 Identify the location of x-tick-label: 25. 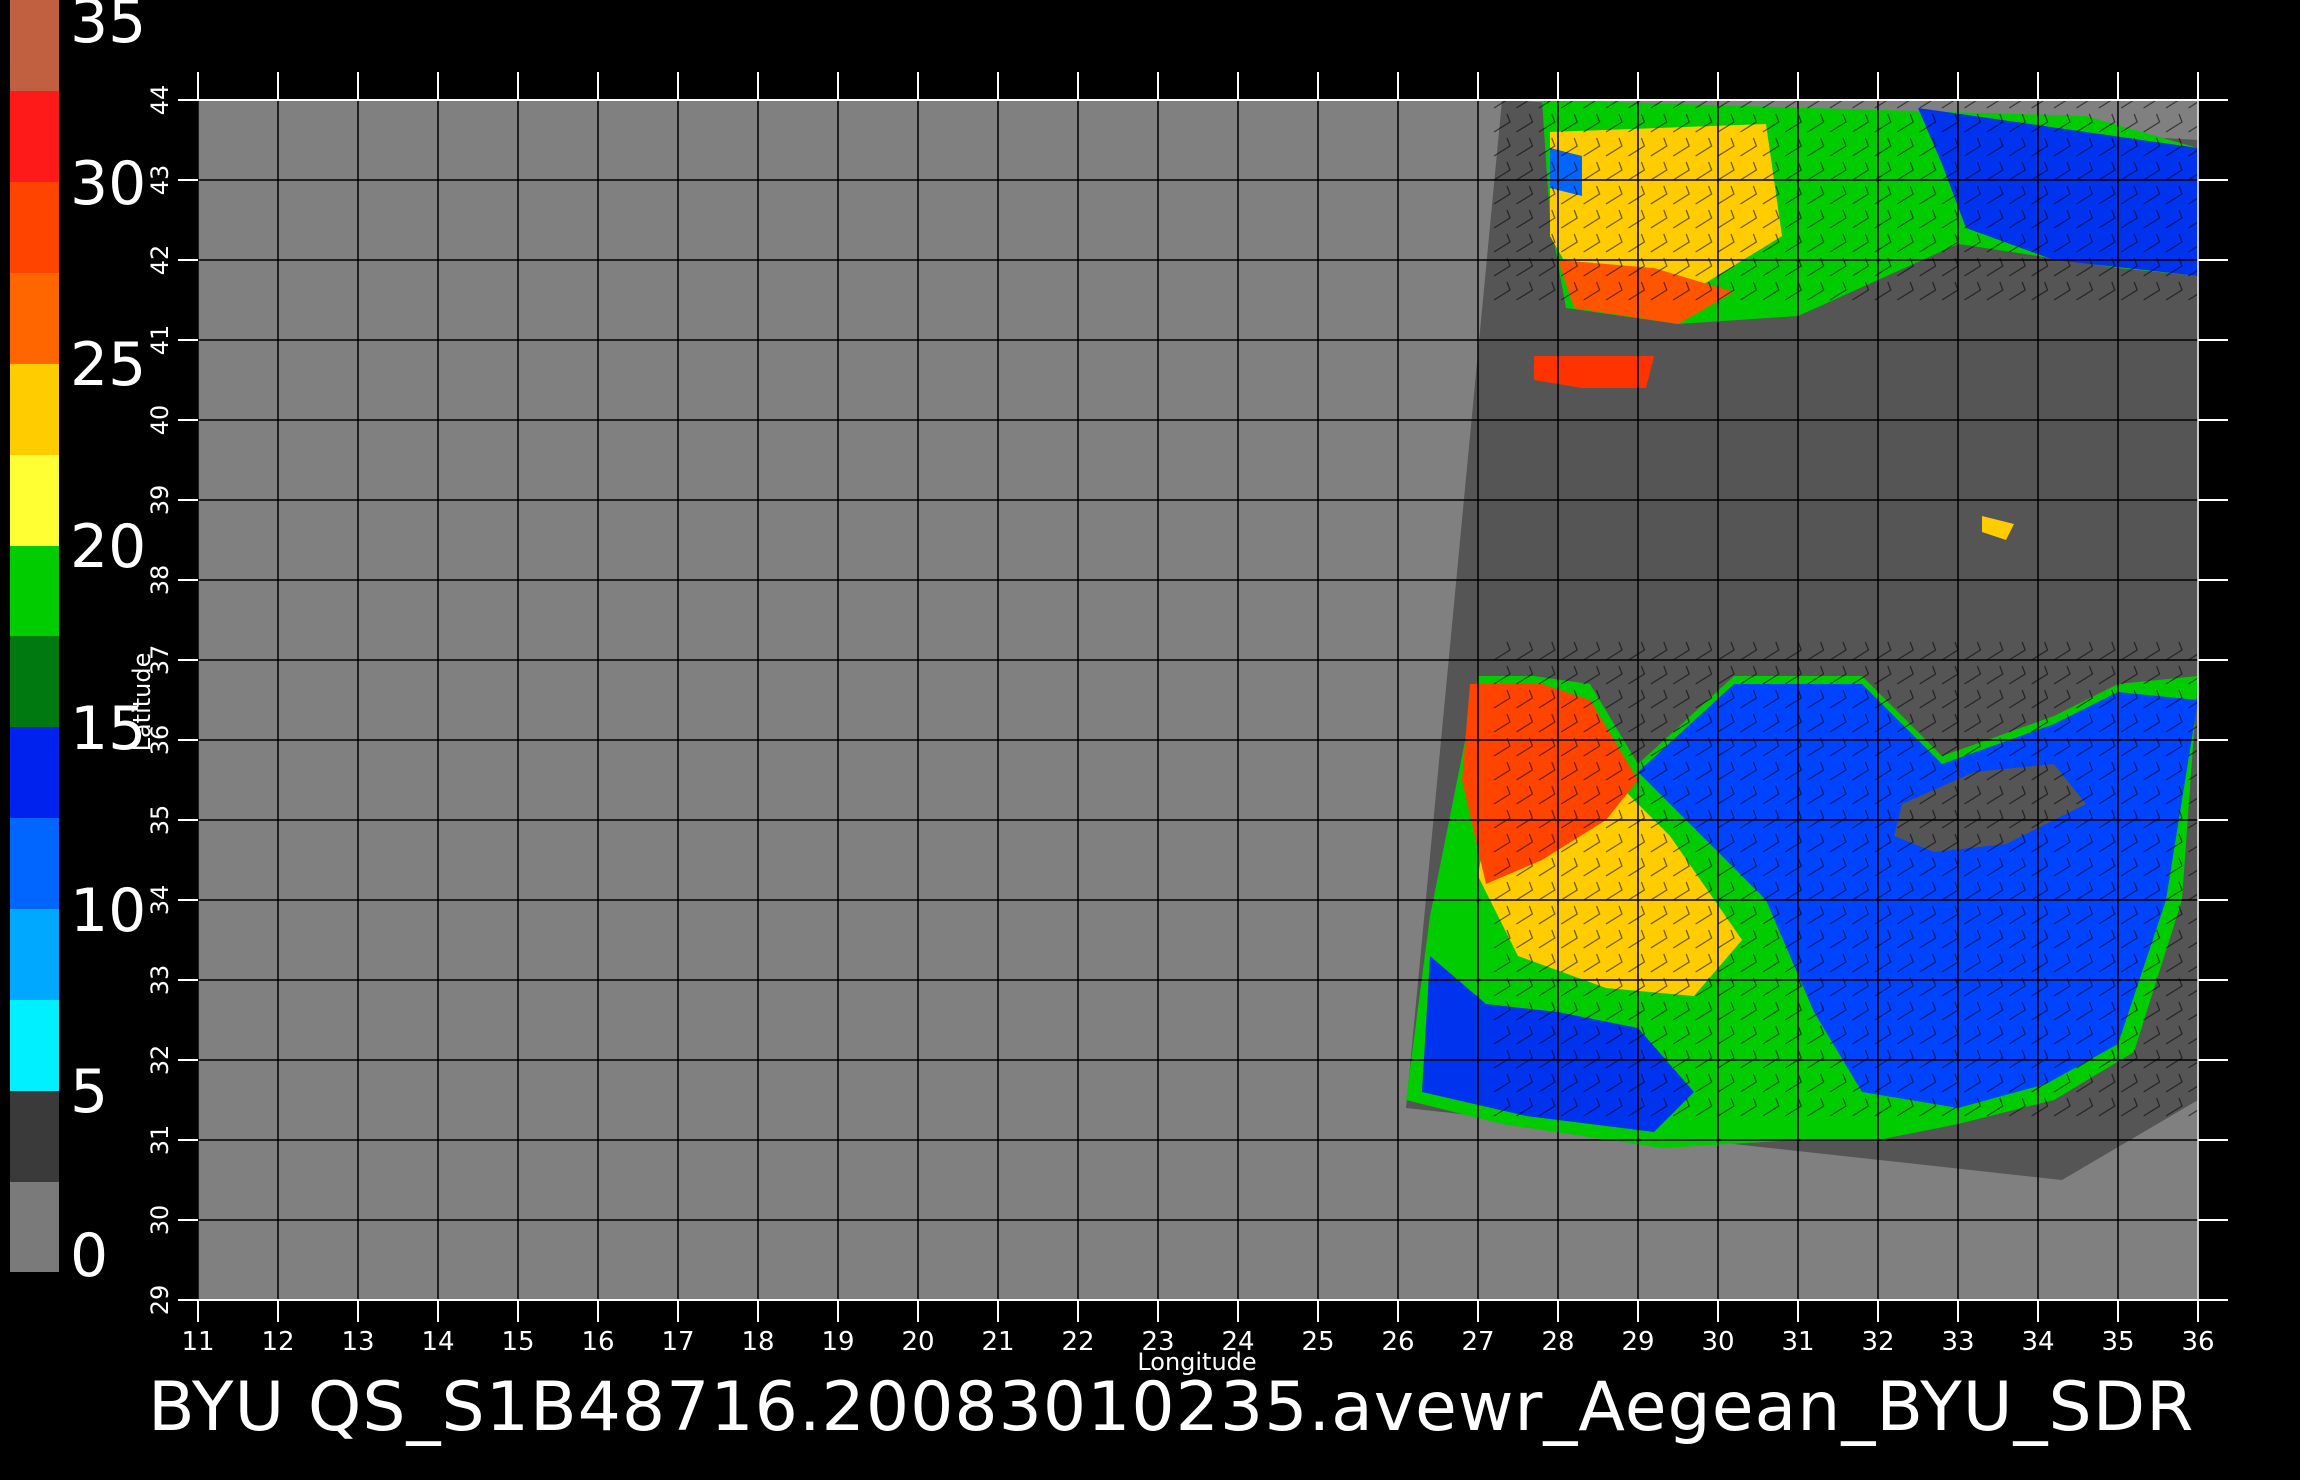
(1317, 1342).